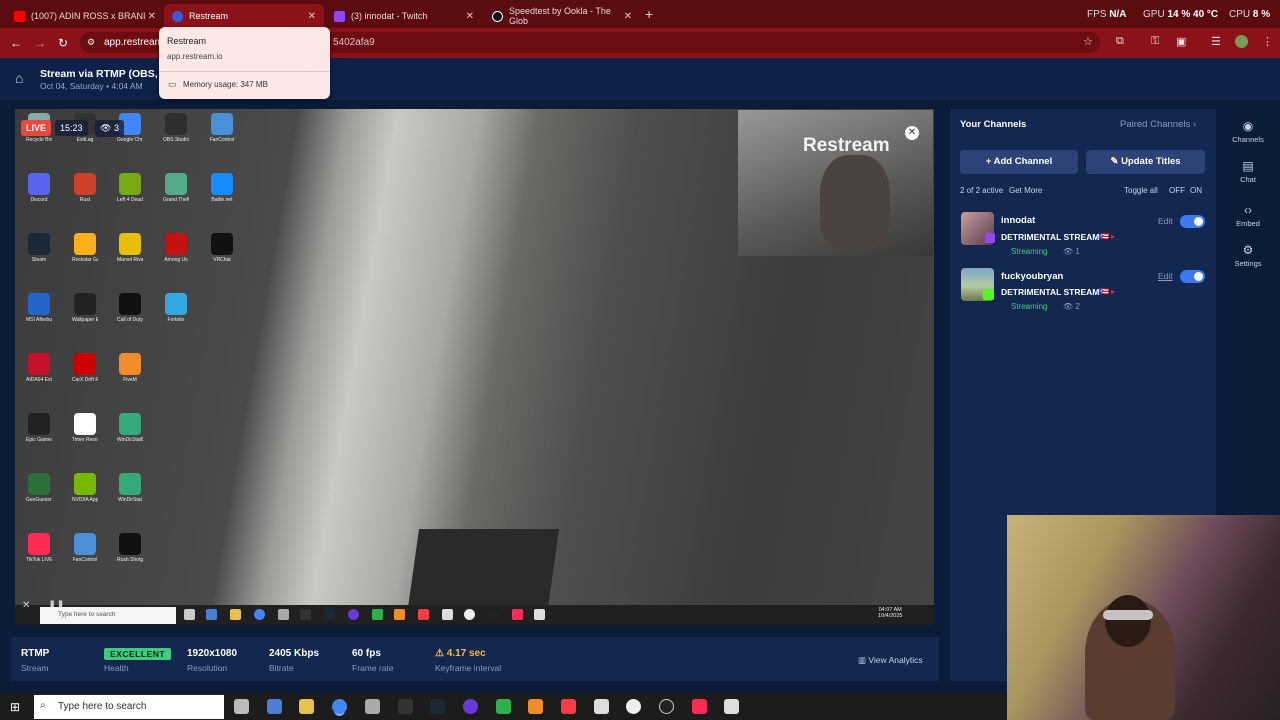  I want to click on tab-title: (1007) ADIN ROSS x BRANI, so click(88, 16).